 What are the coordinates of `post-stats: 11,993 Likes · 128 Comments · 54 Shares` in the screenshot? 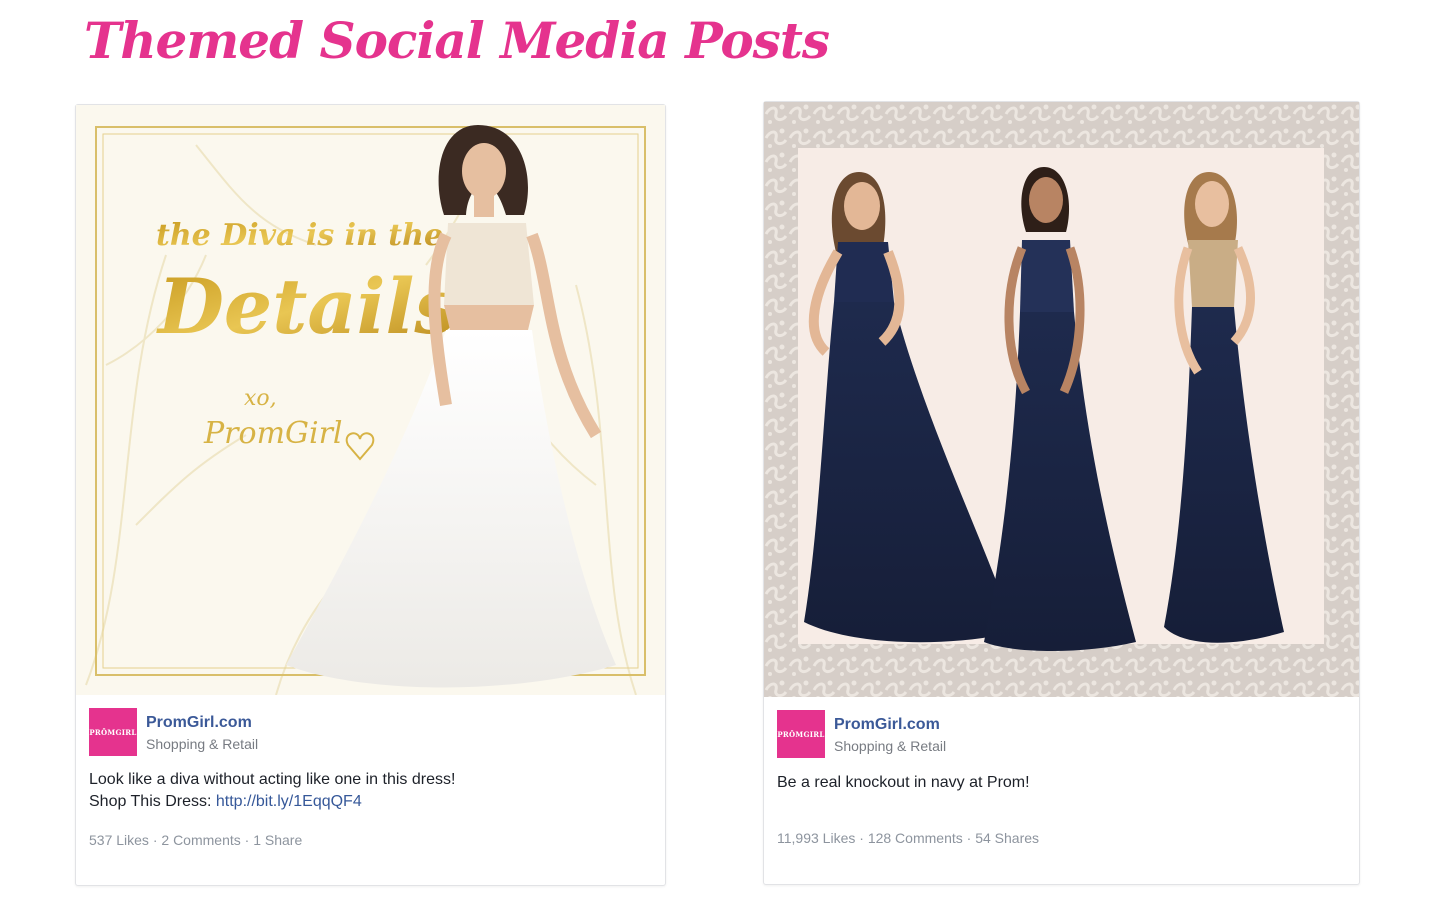 It's located at (908, 838).